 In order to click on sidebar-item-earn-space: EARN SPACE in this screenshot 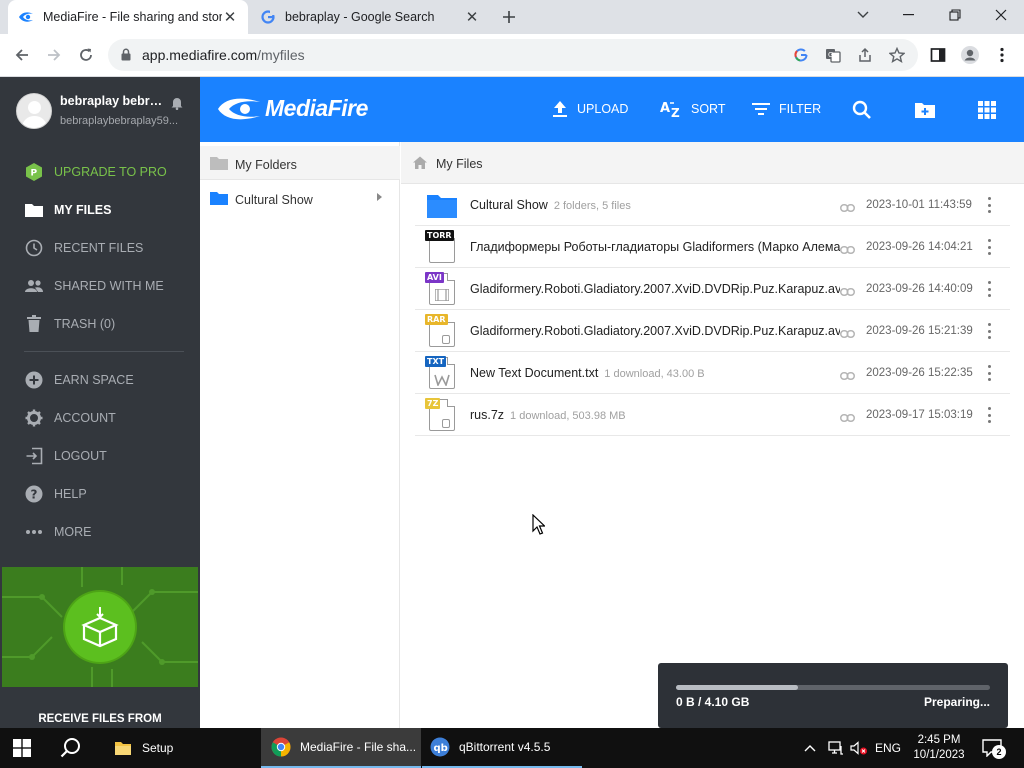, I will do `click(100, 380)`.